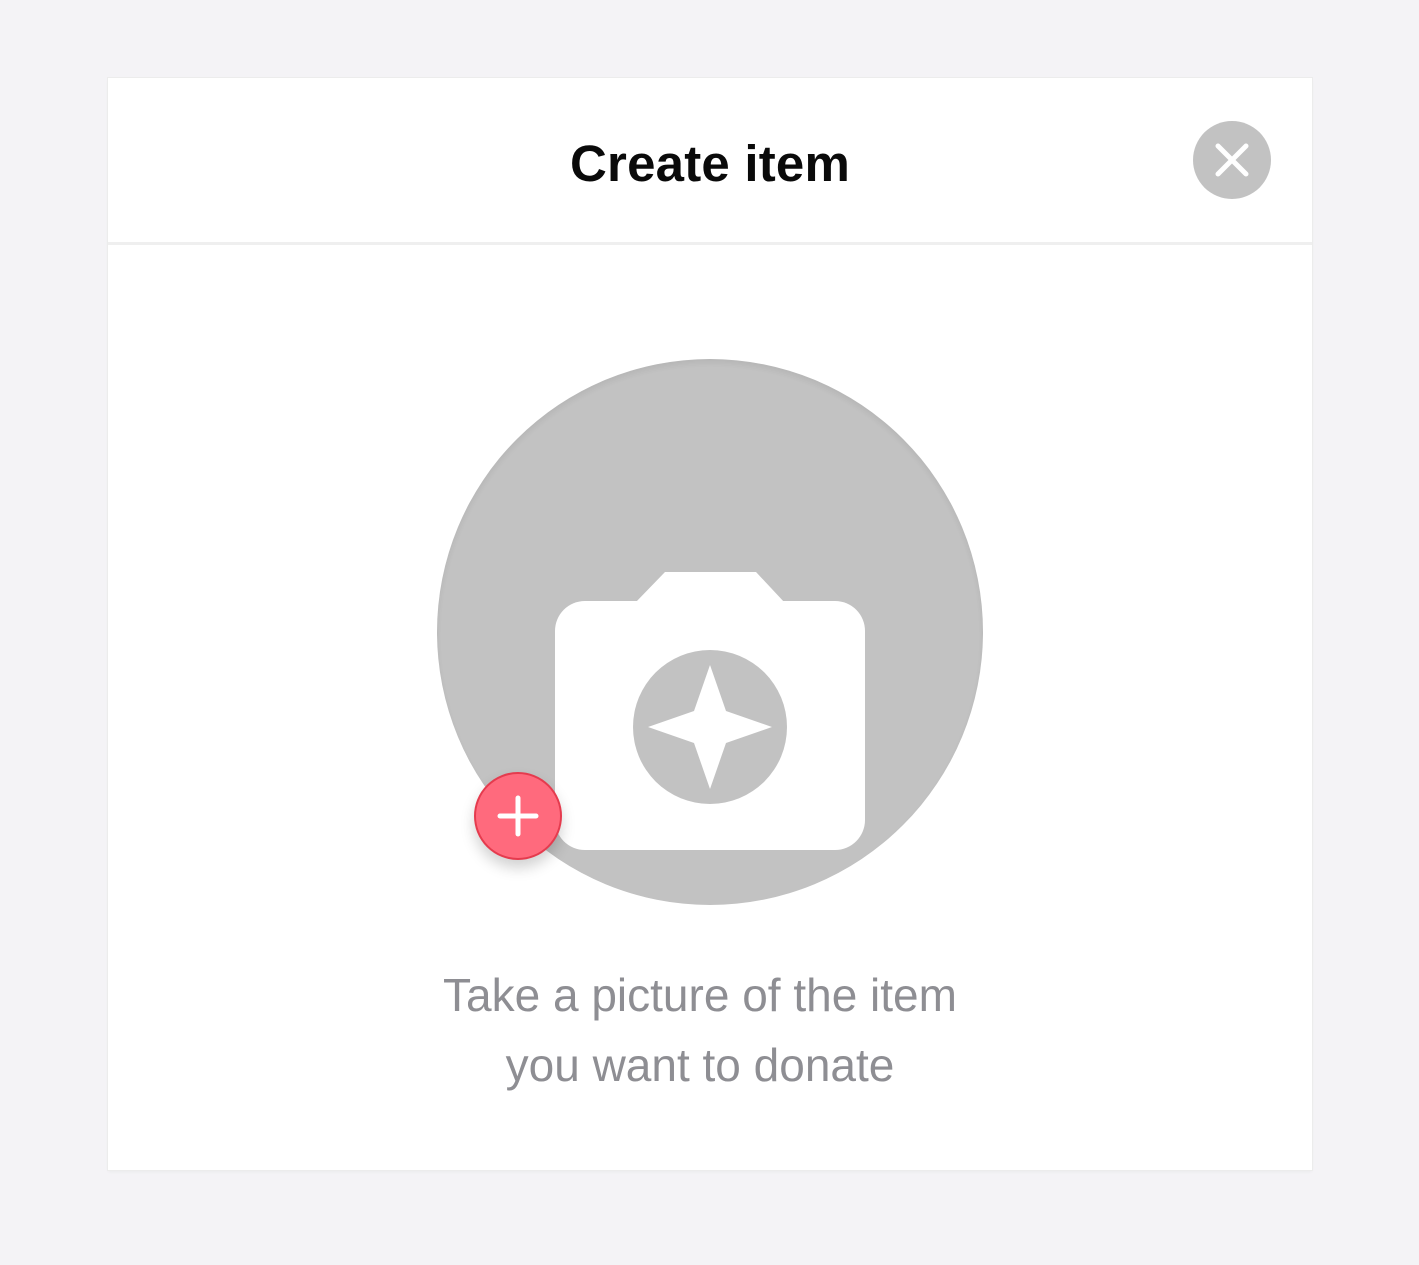 The width and height of the screenshot is (1419, 1265). What do you see at coordinates (700, 1065) in the screenshot?
I see `instruction-line-2: you want to donate` at bounding box center [700, 1065].